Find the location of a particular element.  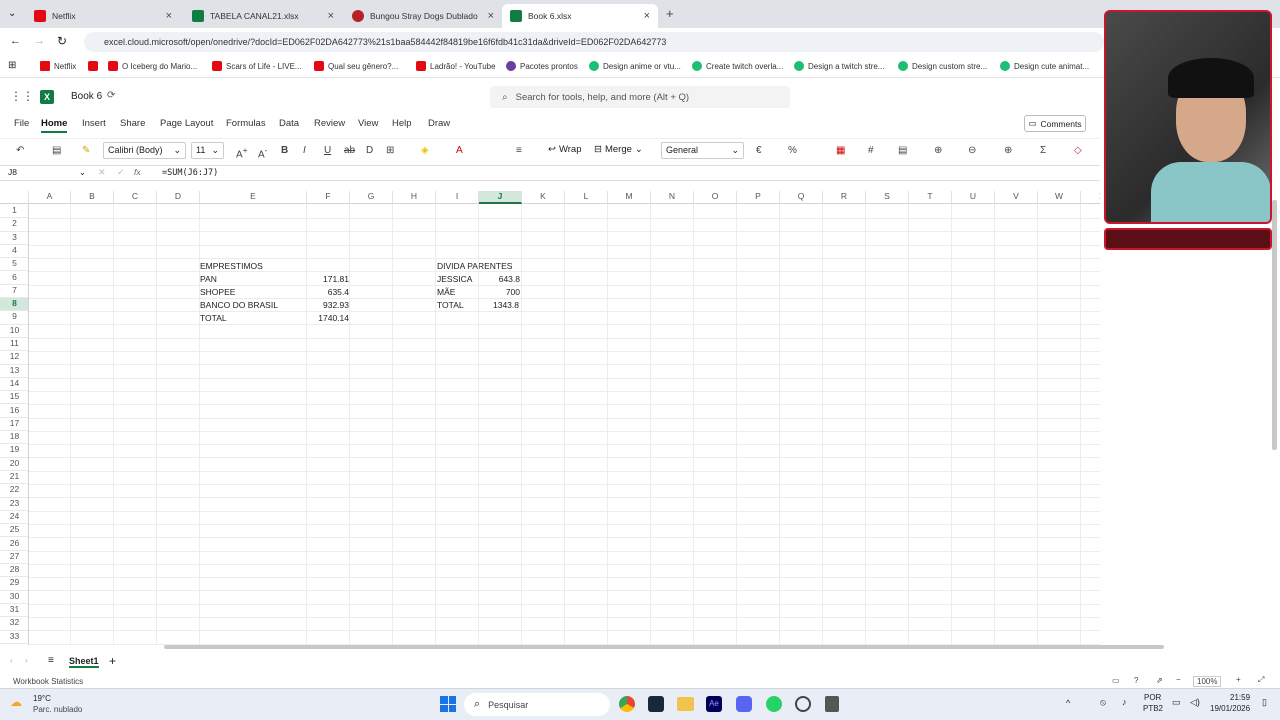

row-header-5: 5 is located at coordinates (14, 265).